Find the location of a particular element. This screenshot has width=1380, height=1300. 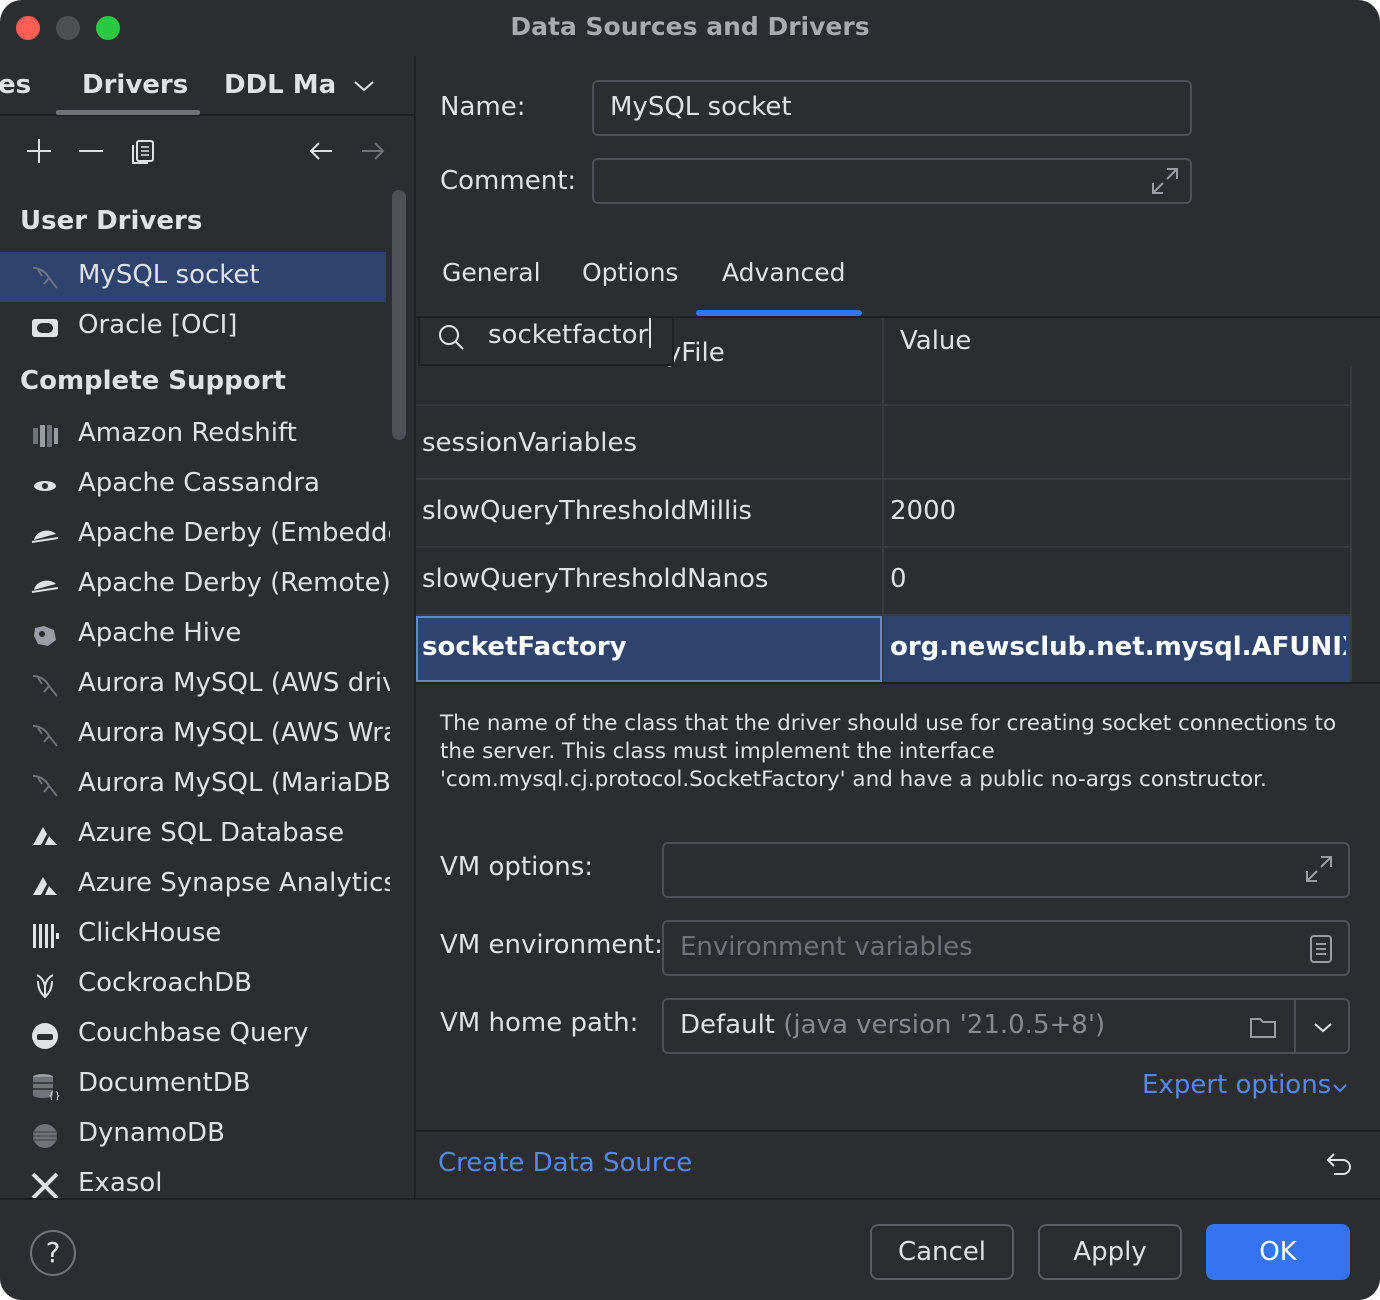

tab-general: General is located at coordinates (491, 272).